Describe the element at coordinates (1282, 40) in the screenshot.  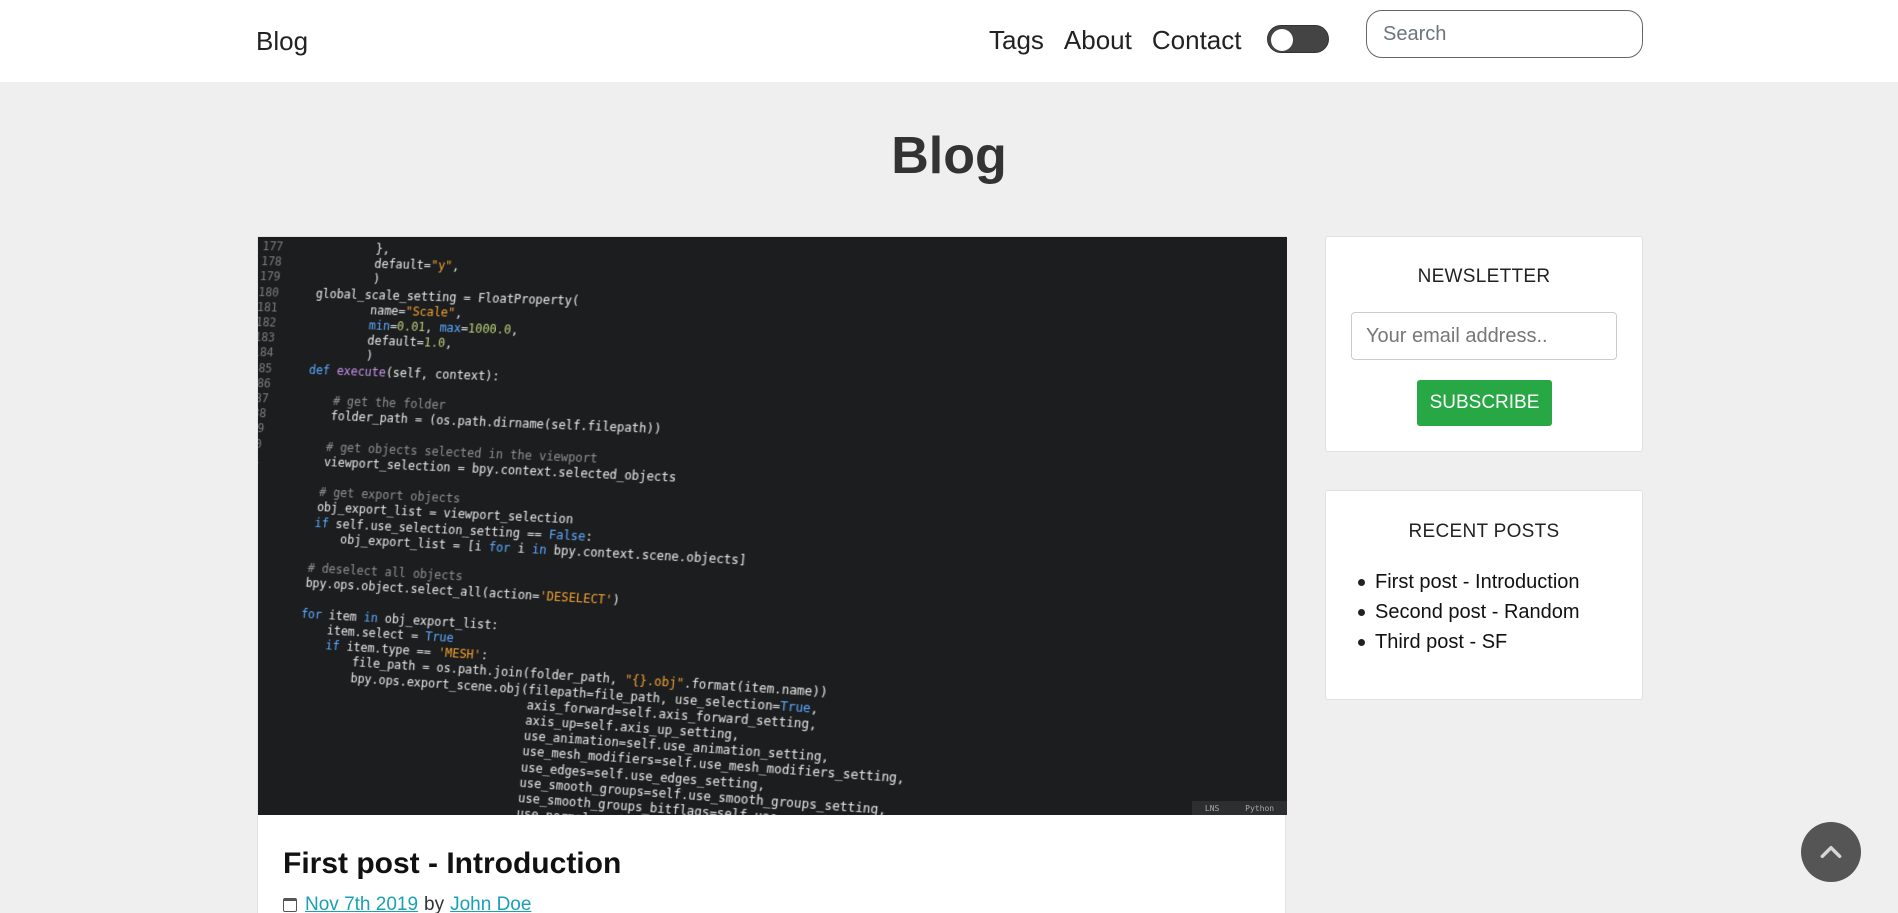
I see `toggle-knob` at that location.